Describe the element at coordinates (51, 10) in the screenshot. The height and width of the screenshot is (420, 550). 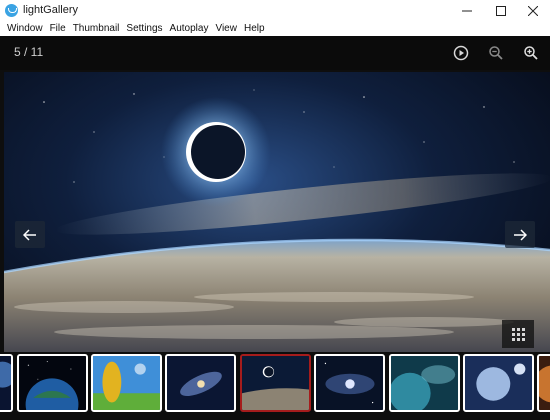
I see `window-title: lightGallery` at that location.